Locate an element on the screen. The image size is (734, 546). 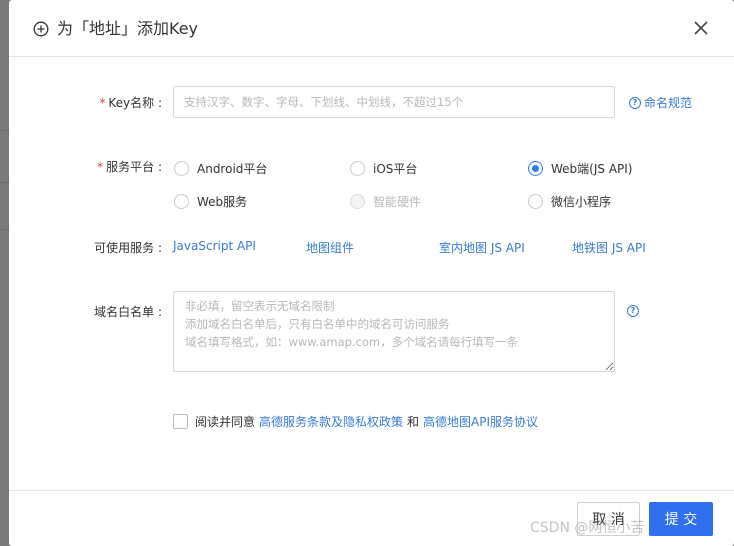
whitelist-textarea is located at coordinates (394, 331).